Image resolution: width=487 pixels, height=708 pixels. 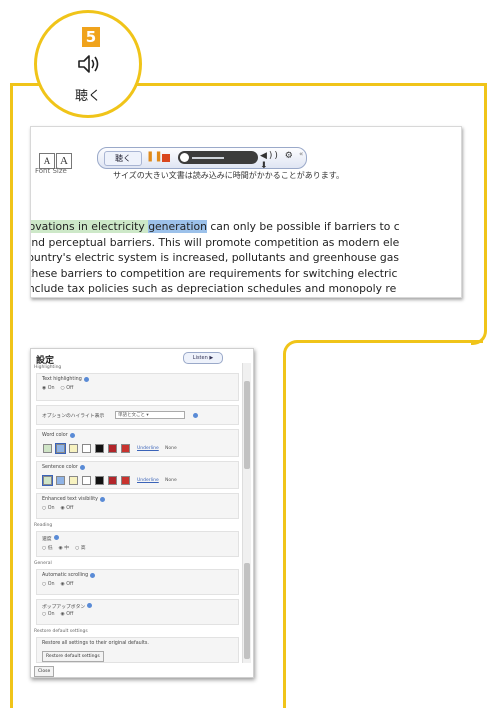 I want to click on speed-radio: ○ 低 ◉ 中 ○ 高, so click(x=67, y=547).